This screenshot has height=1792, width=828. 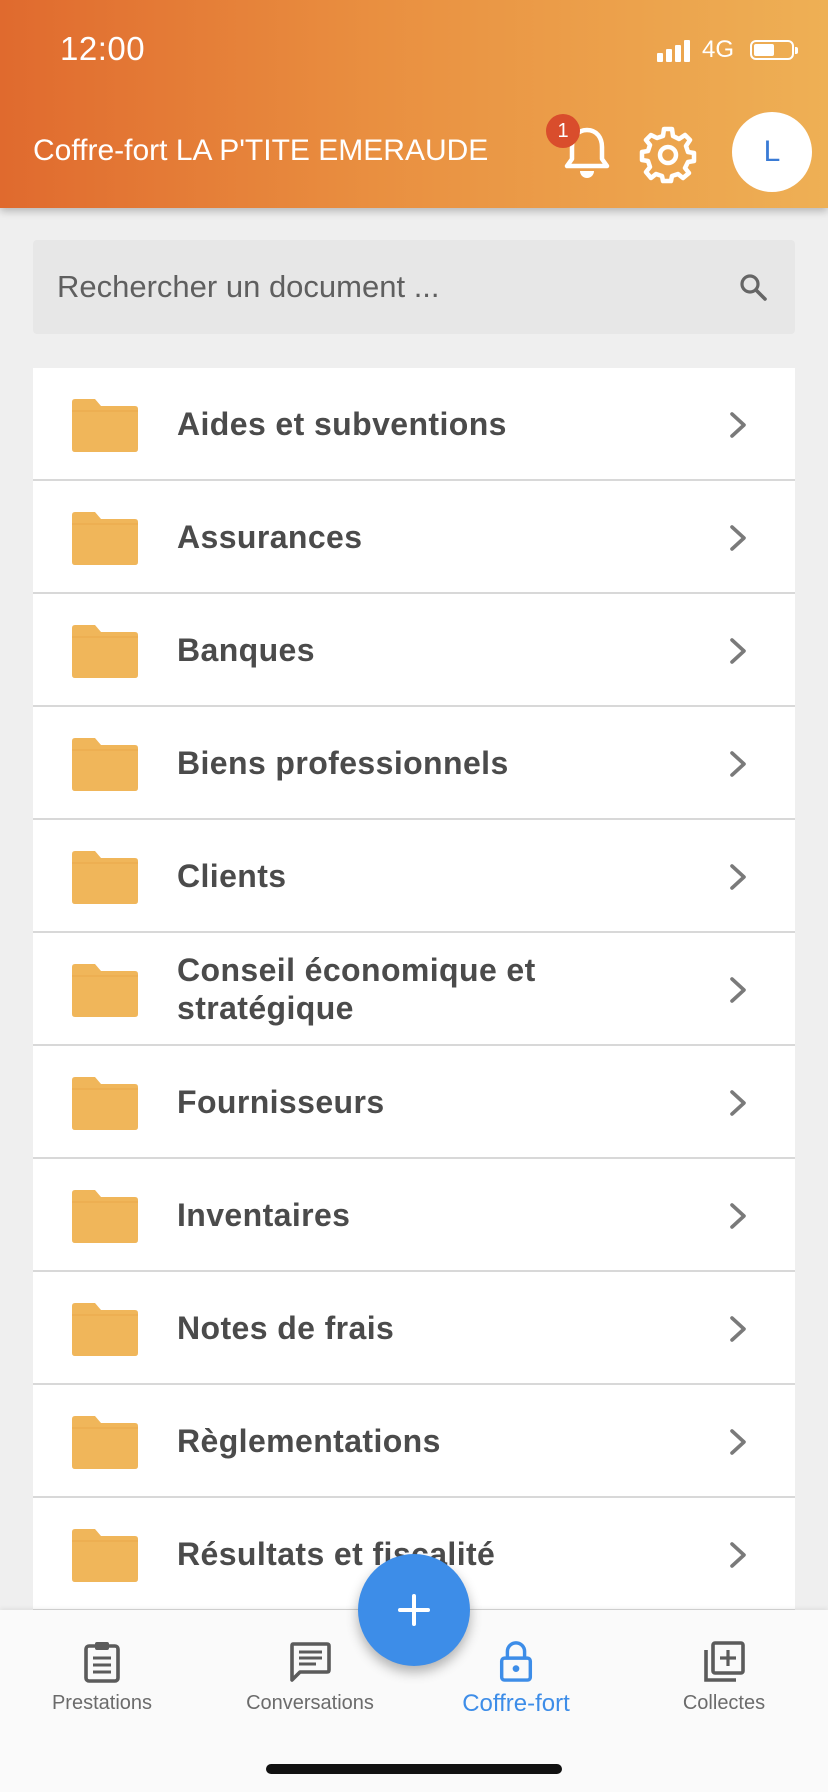 What do you see at coordinates (516, 1703) in the screenshot?
I see `nav-label-coffre-fort: Coffre-fort` at bounding box center [516, 1703].